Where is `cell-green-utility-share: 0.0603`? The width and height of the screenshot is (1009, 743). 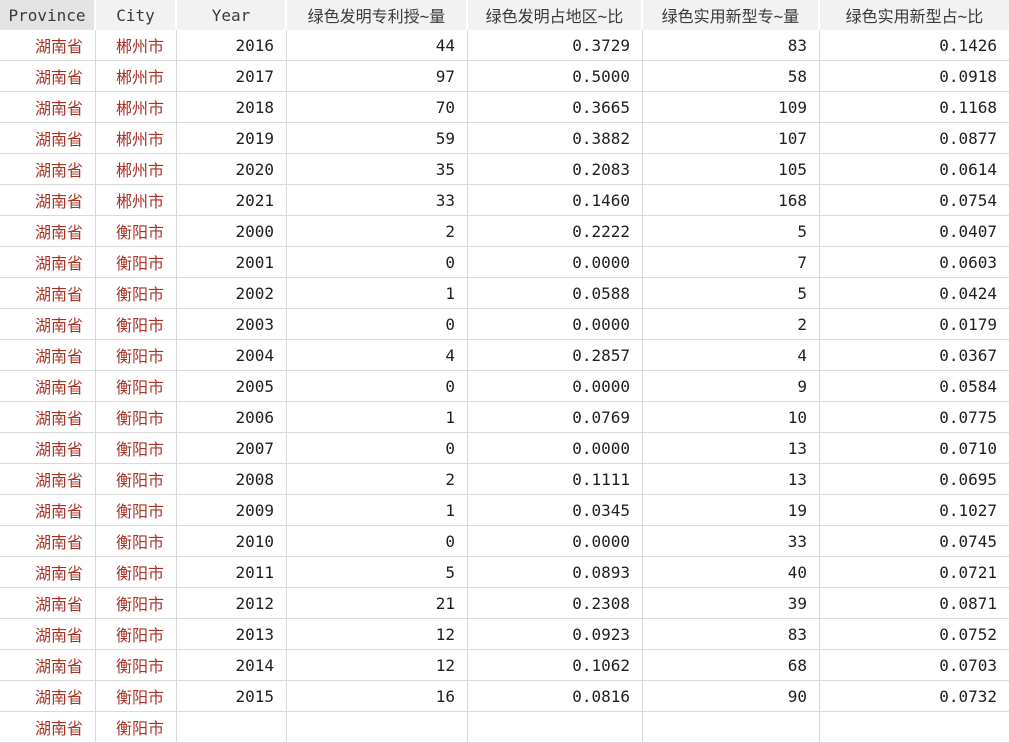 cell-green-utility-share: 0.0603 is located at coordinates (914, 262).